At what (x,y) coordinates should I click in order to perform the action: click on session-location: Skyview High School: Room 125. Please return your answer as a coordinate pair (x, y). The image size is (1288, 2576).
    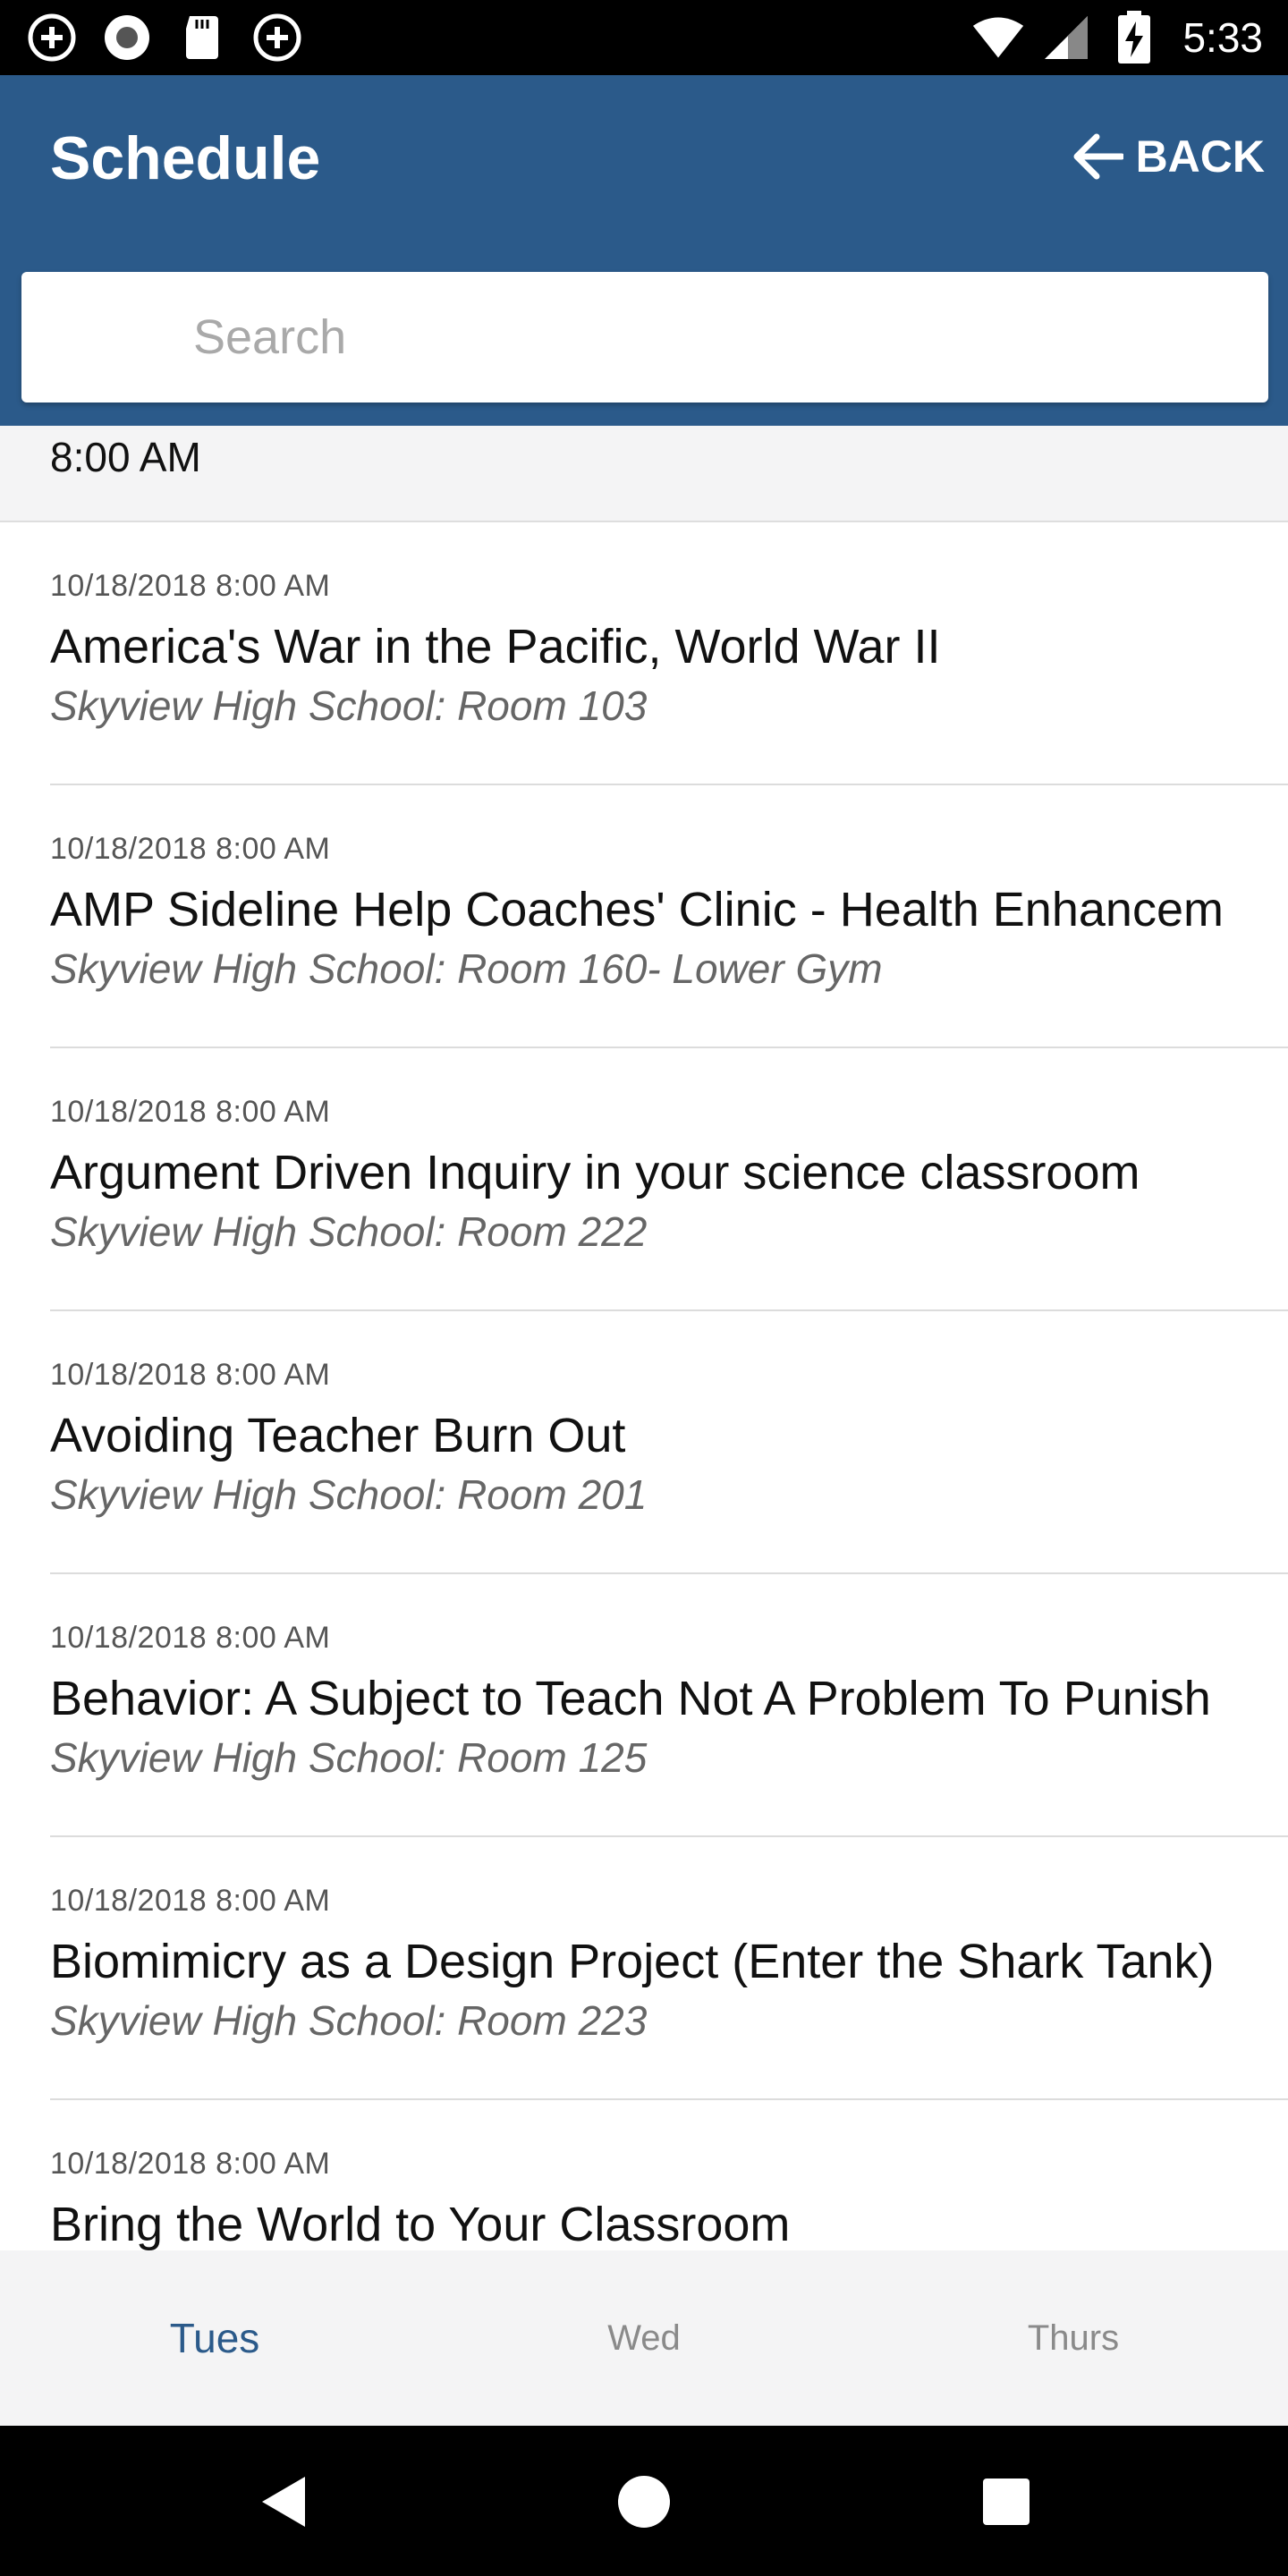
    Looking at the image, I should click on (349, 1757).